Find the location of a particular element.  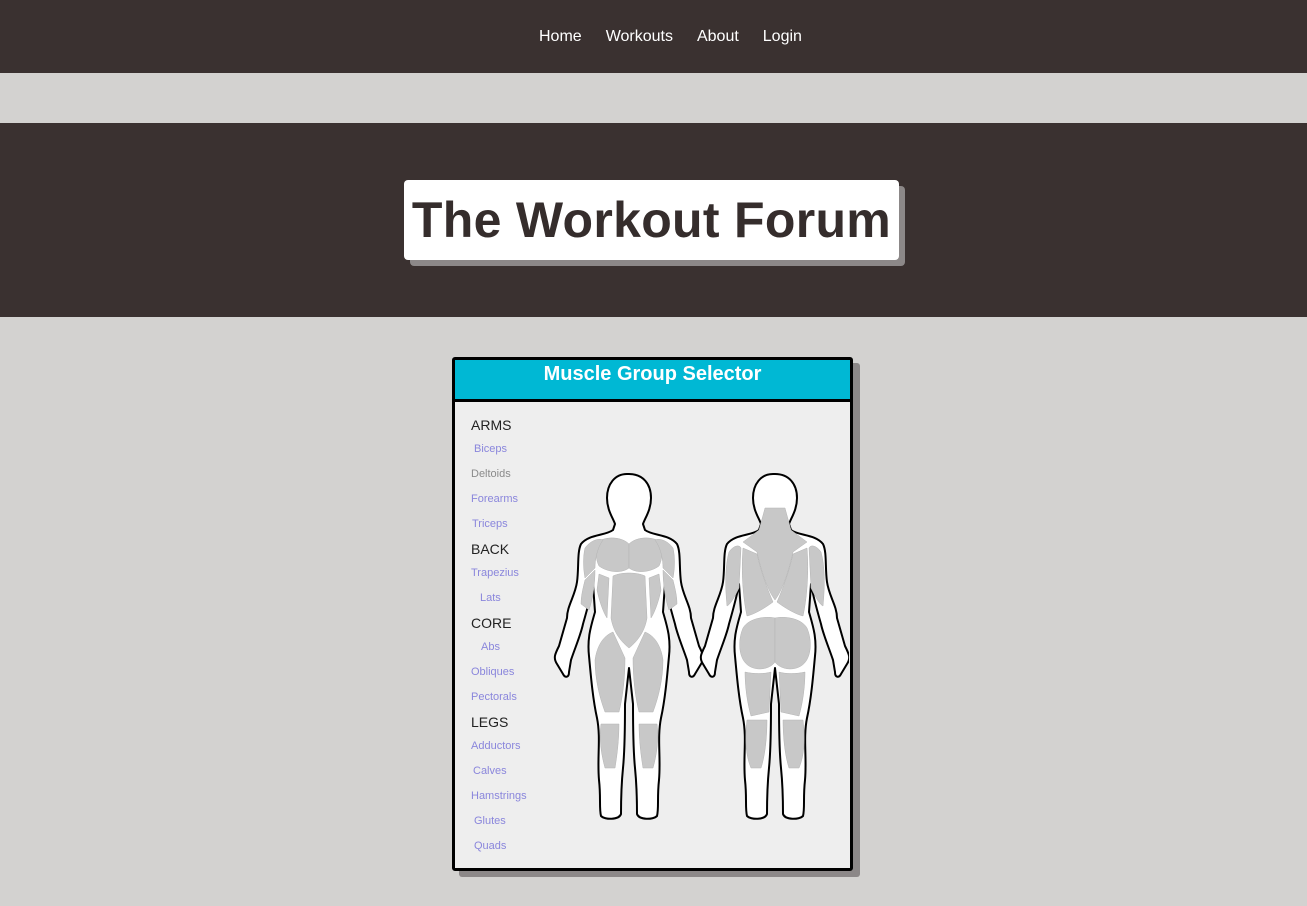

back-muscles is located at coordinates (775, 638).